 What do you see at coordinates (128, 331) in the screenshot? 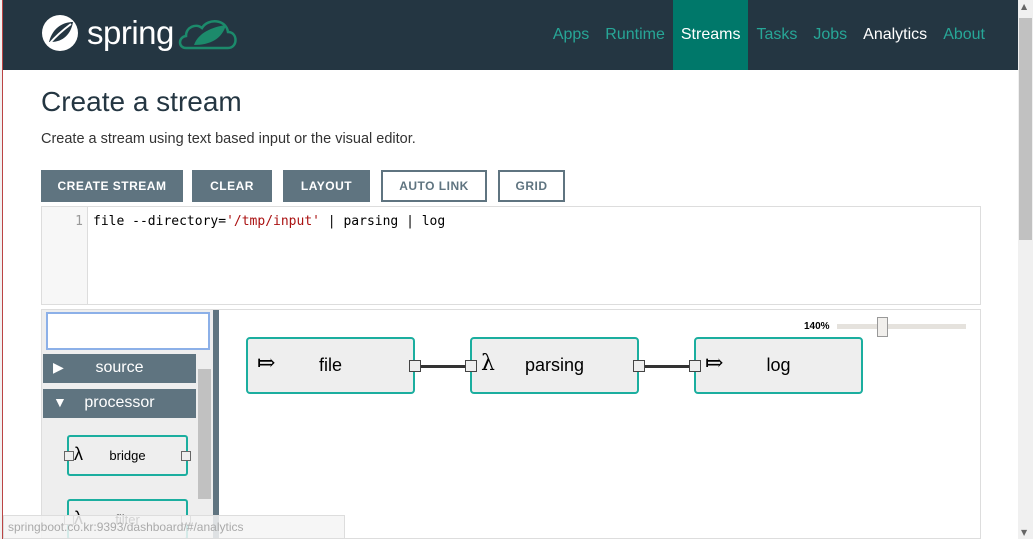
I see `palette-search-input` at bounding box center [128, 331].